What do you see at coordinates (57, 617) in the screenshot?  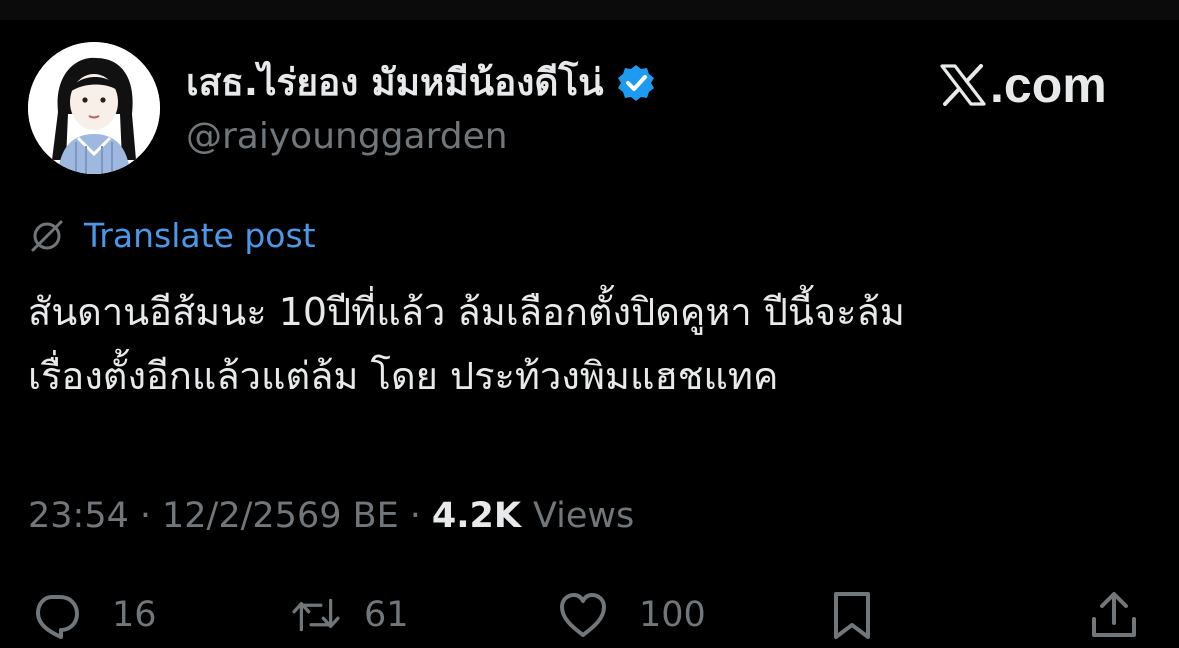 I see `reply-icon` at bounding box center [57, 617].